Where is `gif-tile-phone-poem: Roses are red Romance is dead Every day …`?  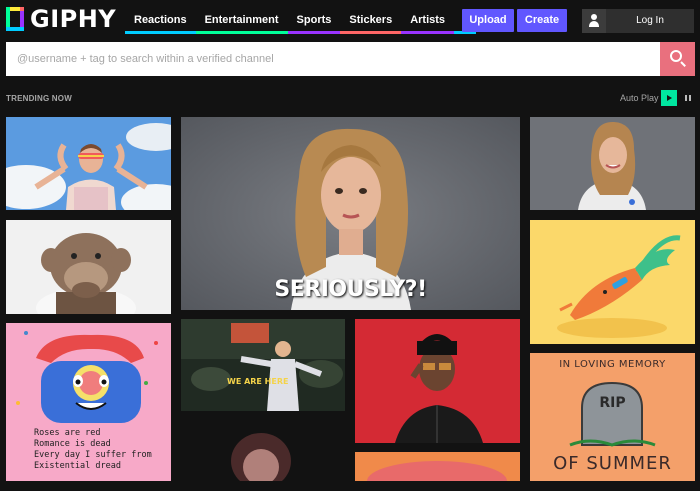 gif-tile-phone-poem: Roses are red Romance is dead Every day … is located at coordinates (88, 402).